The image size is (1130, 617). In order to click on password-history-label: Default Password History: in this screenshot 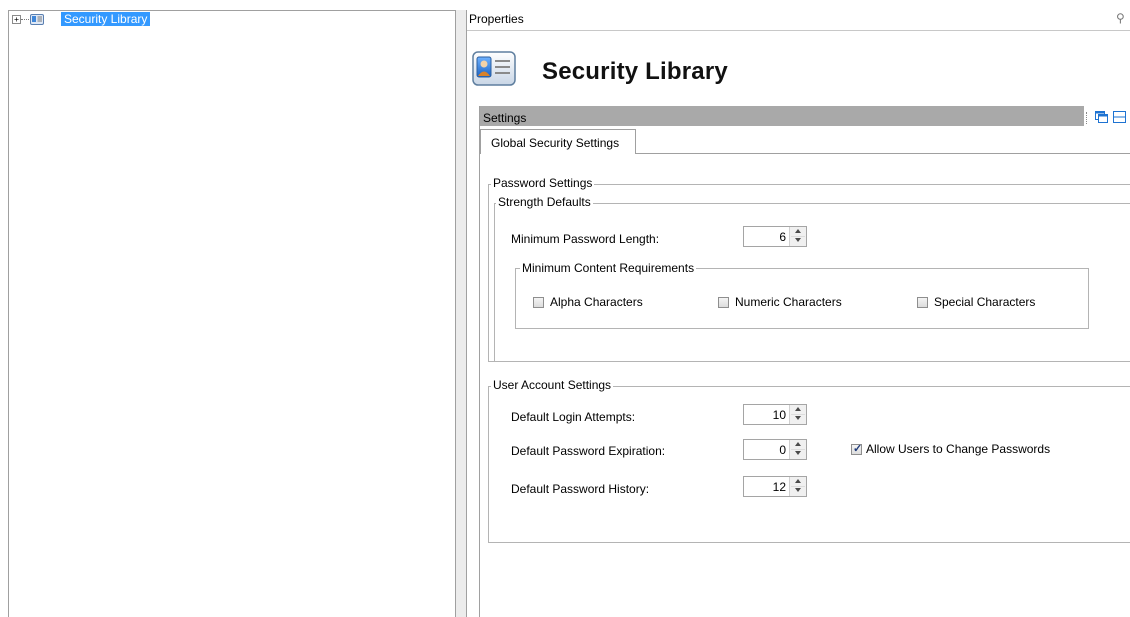, I will do `click(580, 489)`.